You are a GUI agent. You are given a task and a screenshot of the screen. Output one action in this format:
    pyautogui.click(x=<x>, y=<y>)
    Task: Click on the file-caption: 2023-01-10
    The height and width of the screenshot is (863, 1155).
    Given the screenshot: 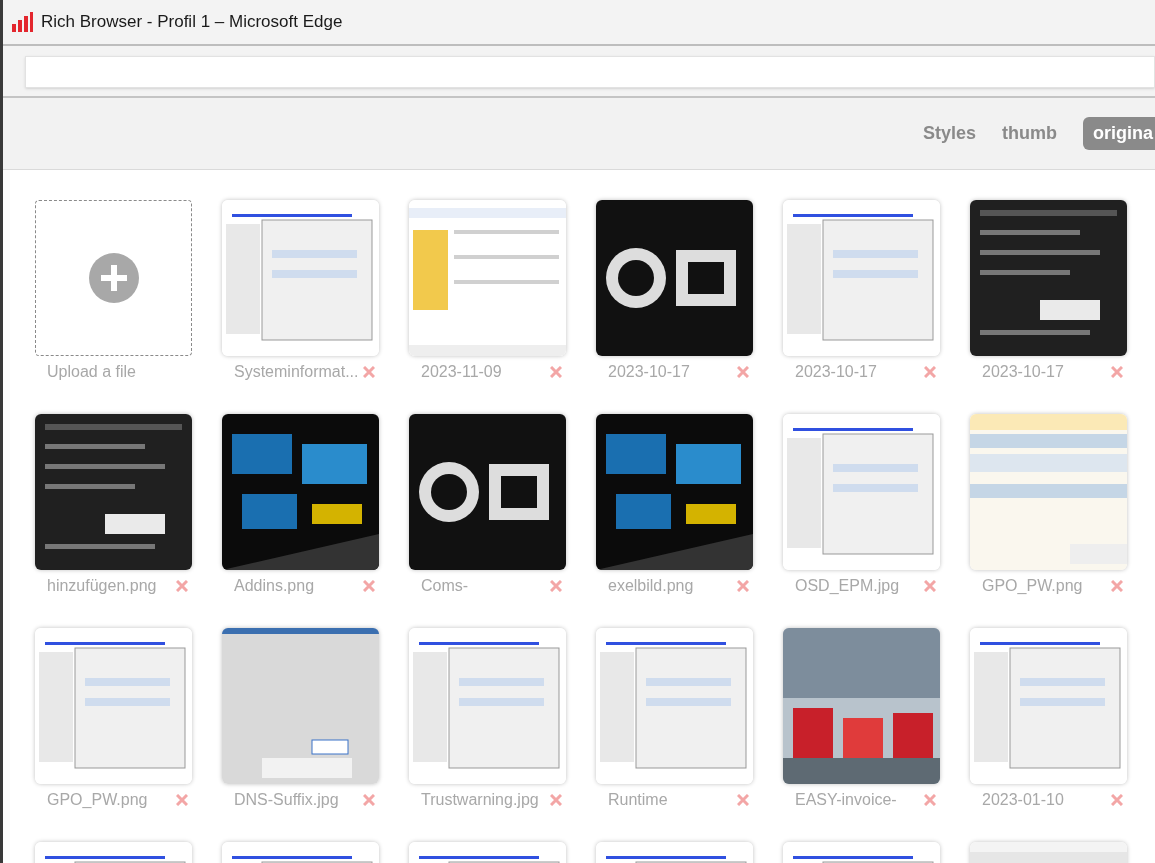 What is the action you would take?
    pyautogui.click(x=1023, y=800)
    